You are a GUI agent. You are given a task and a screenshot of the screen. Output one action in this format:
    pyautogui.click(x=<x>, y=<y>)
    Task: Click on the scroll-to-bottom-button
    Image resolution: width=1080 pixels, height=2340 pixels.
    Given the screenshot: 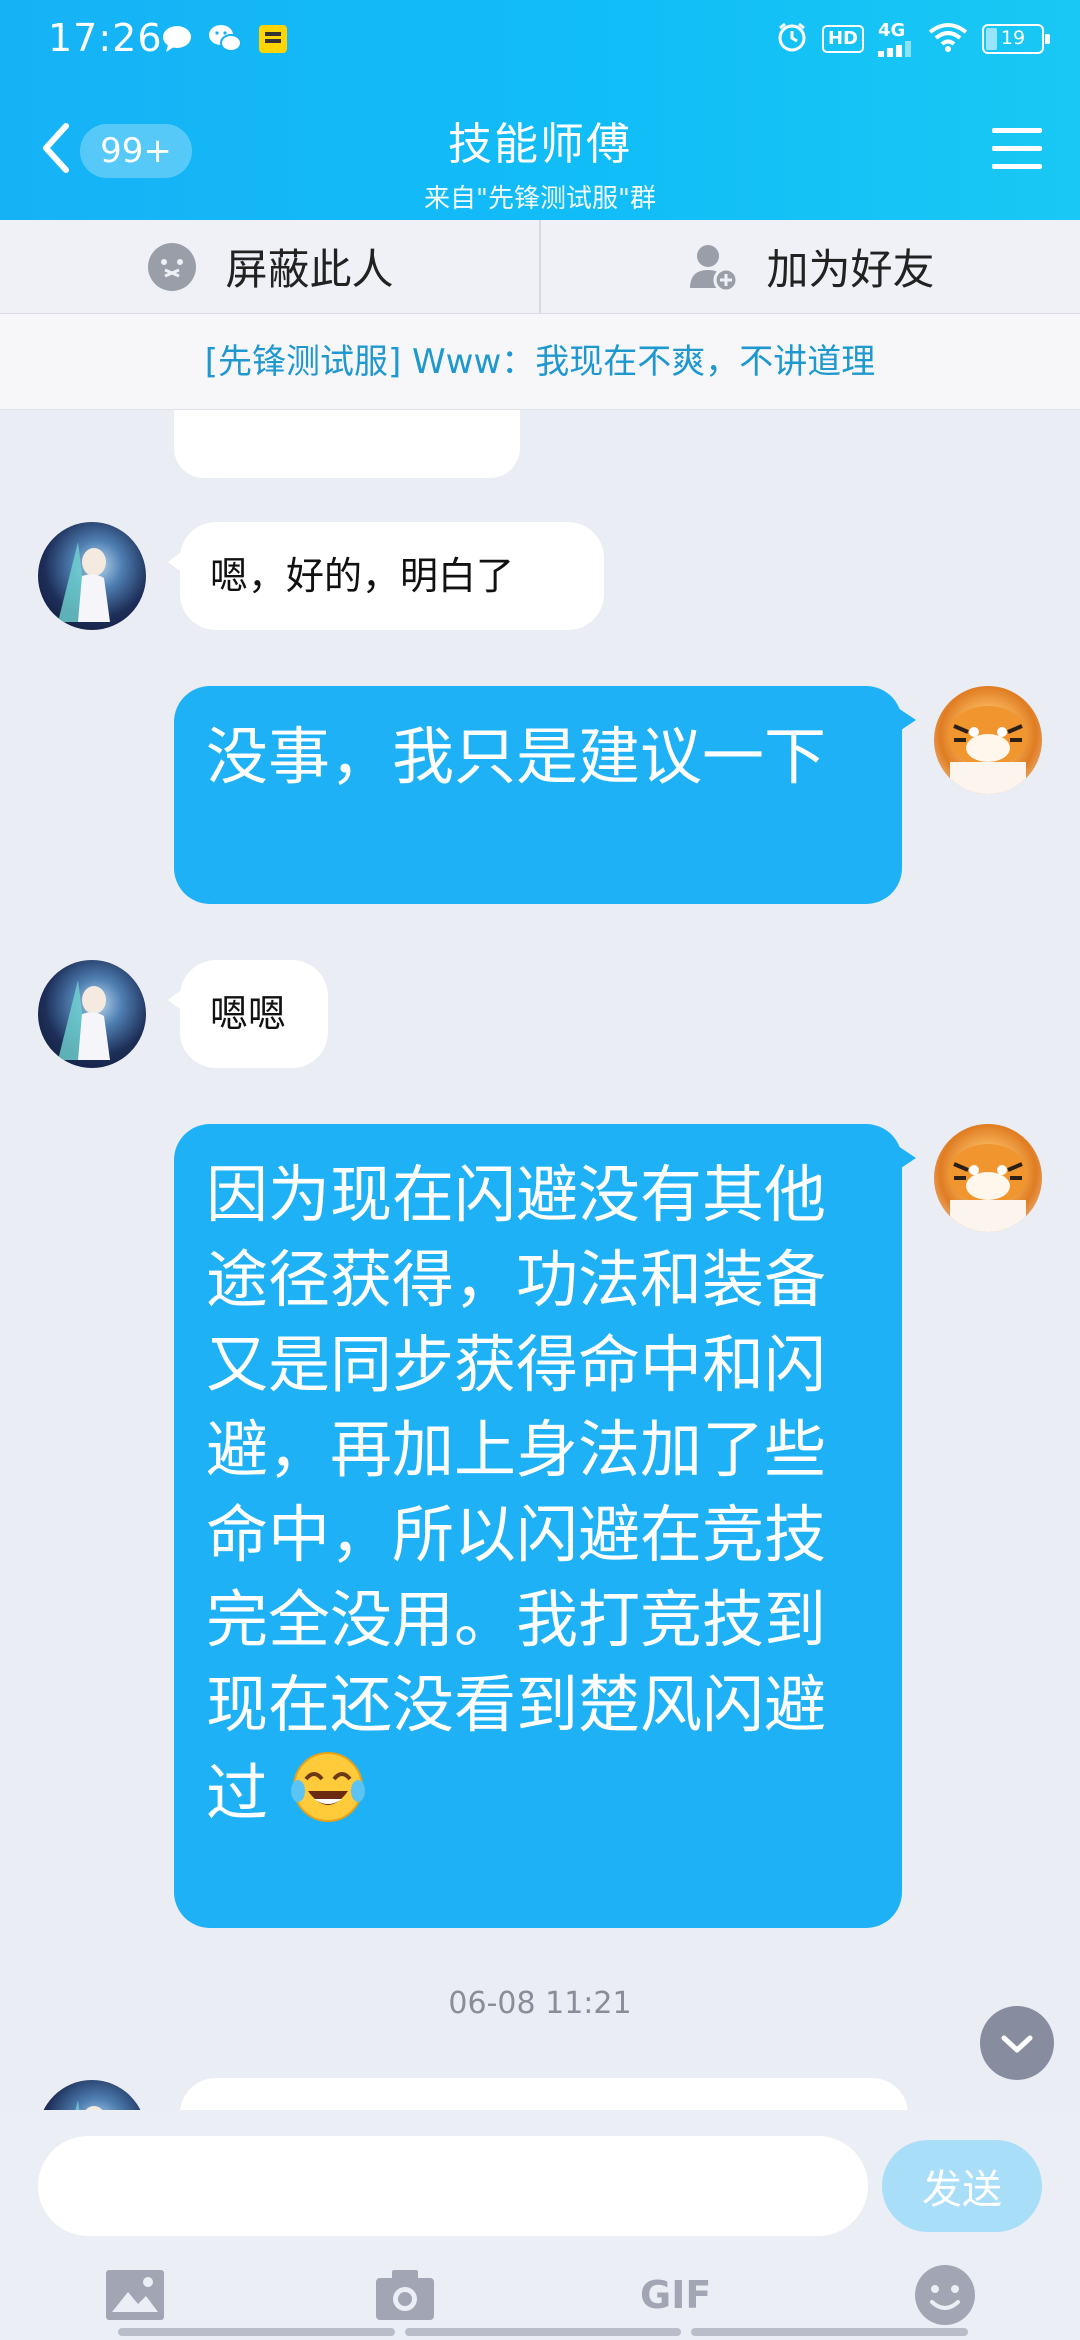 What is the action you would take?
    pyautogui.click(x=1017, y=2043)
    